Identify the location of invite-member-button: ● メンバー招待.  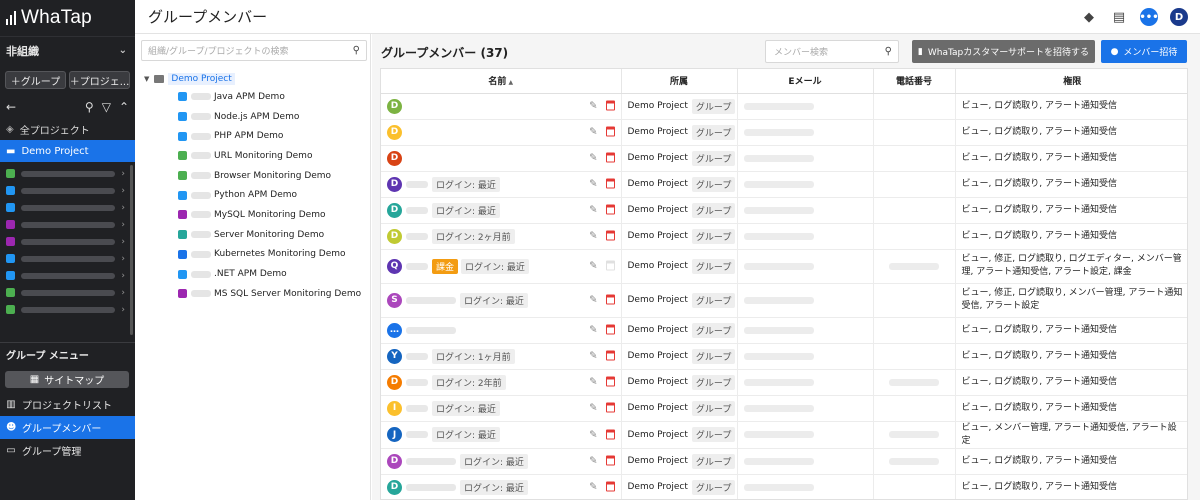
(1144, 51).